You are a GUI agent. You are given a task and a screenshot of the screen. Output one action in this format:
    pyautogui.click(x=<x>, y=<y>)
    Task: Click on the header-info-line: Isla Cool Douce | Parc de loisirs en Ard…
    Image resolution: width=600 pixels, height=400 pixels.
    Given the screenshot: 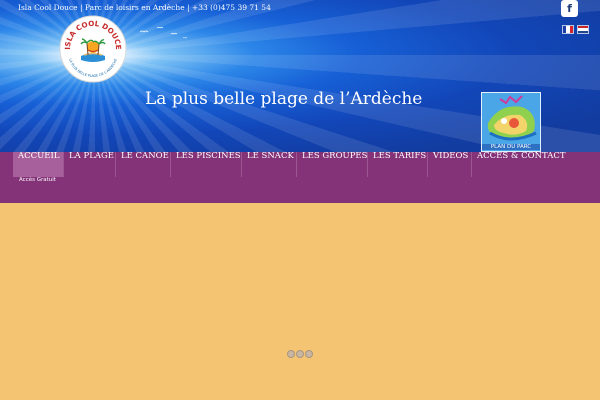 What is the action you would take?
    pyautogui.click(x=144, y=7)
    